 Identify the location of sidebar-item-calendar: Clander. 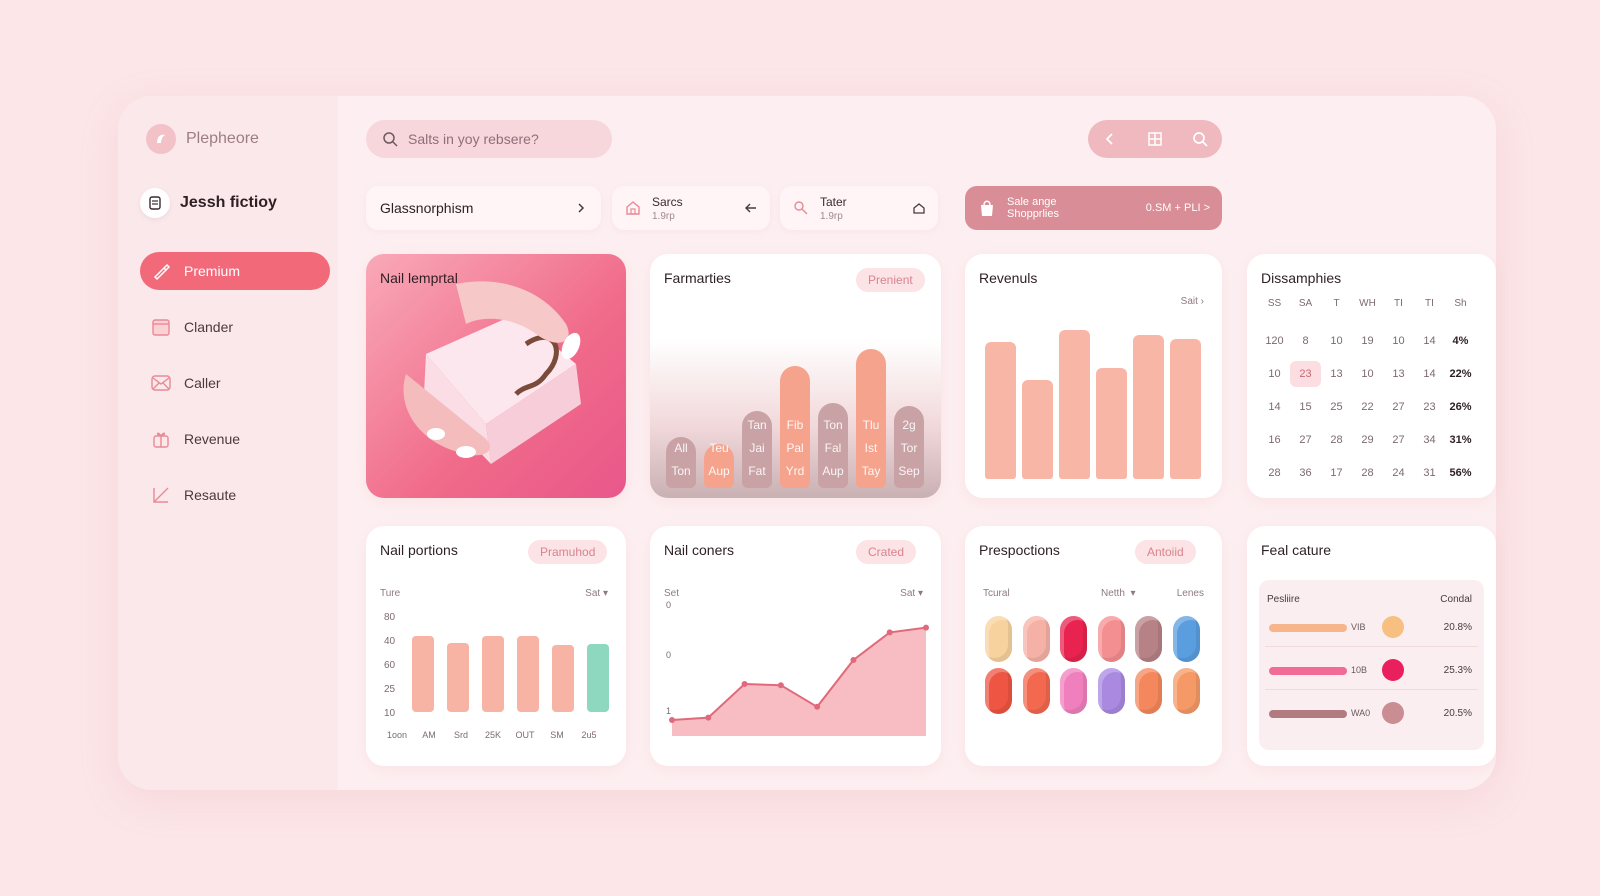
(235, 327).